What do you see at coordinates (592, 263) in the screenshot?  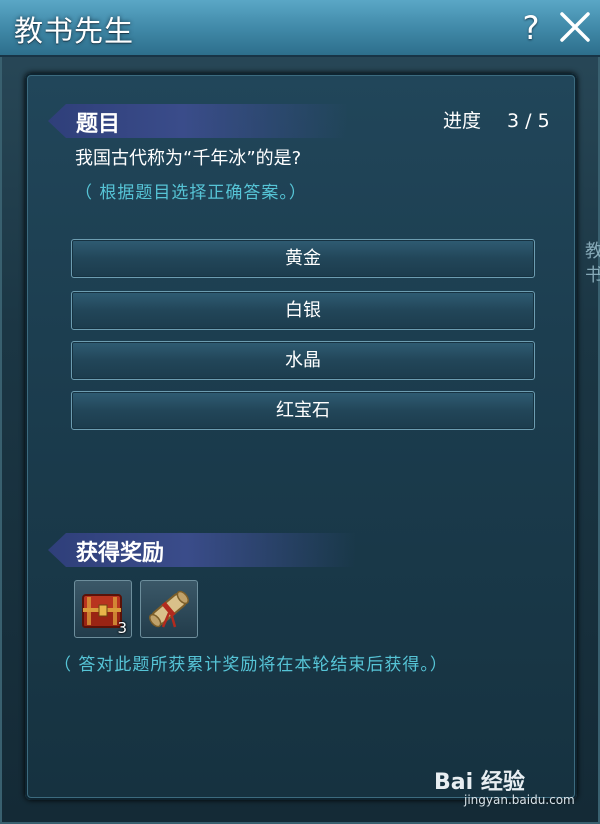 I see `background-side-text: 教书` at bounding box center [592, 263].